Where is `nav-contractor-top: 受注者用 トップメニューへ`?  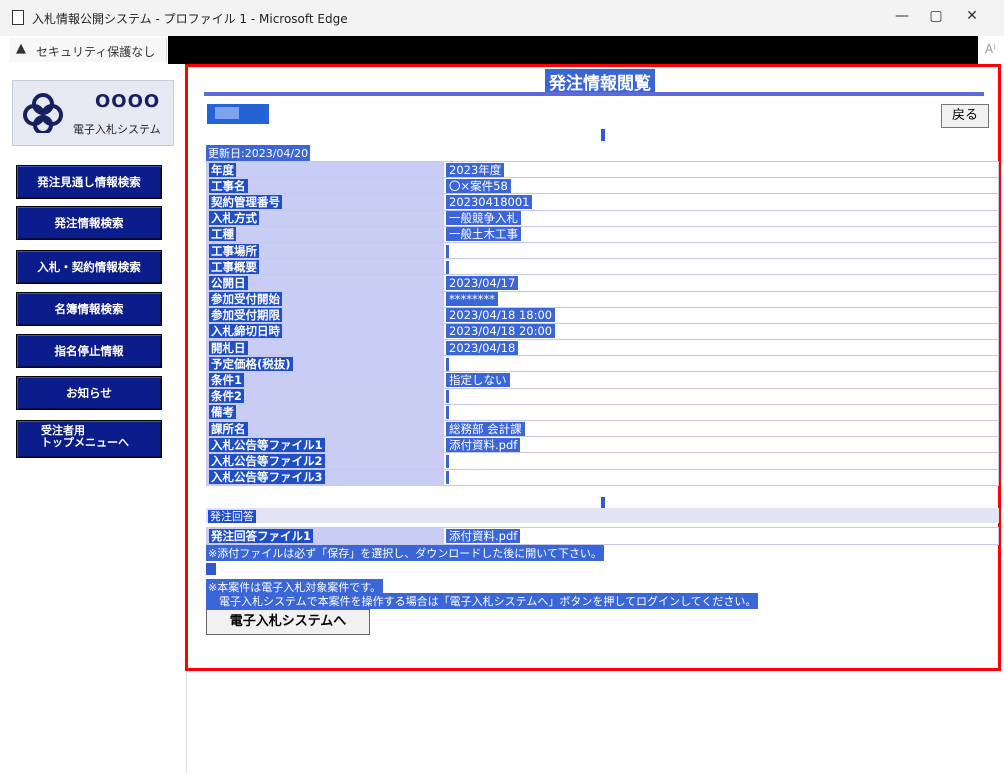
nav-contractor-top: 受注者用 トップメニューへ is located at coordinates (89, 439).